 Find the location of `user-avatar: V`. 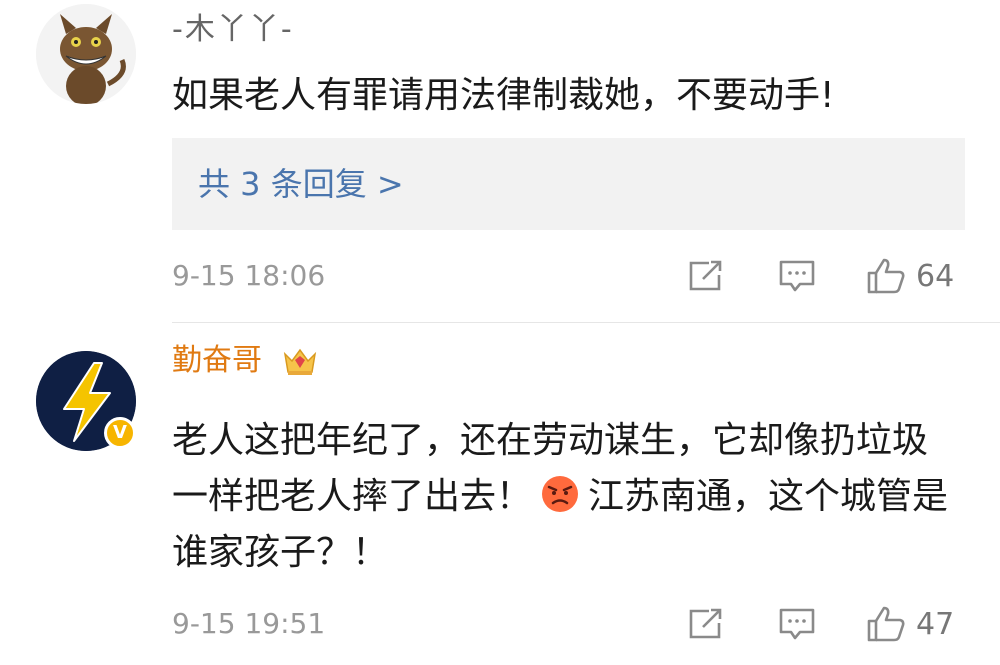

user-avatar: V is located at coordinates (86, 401).